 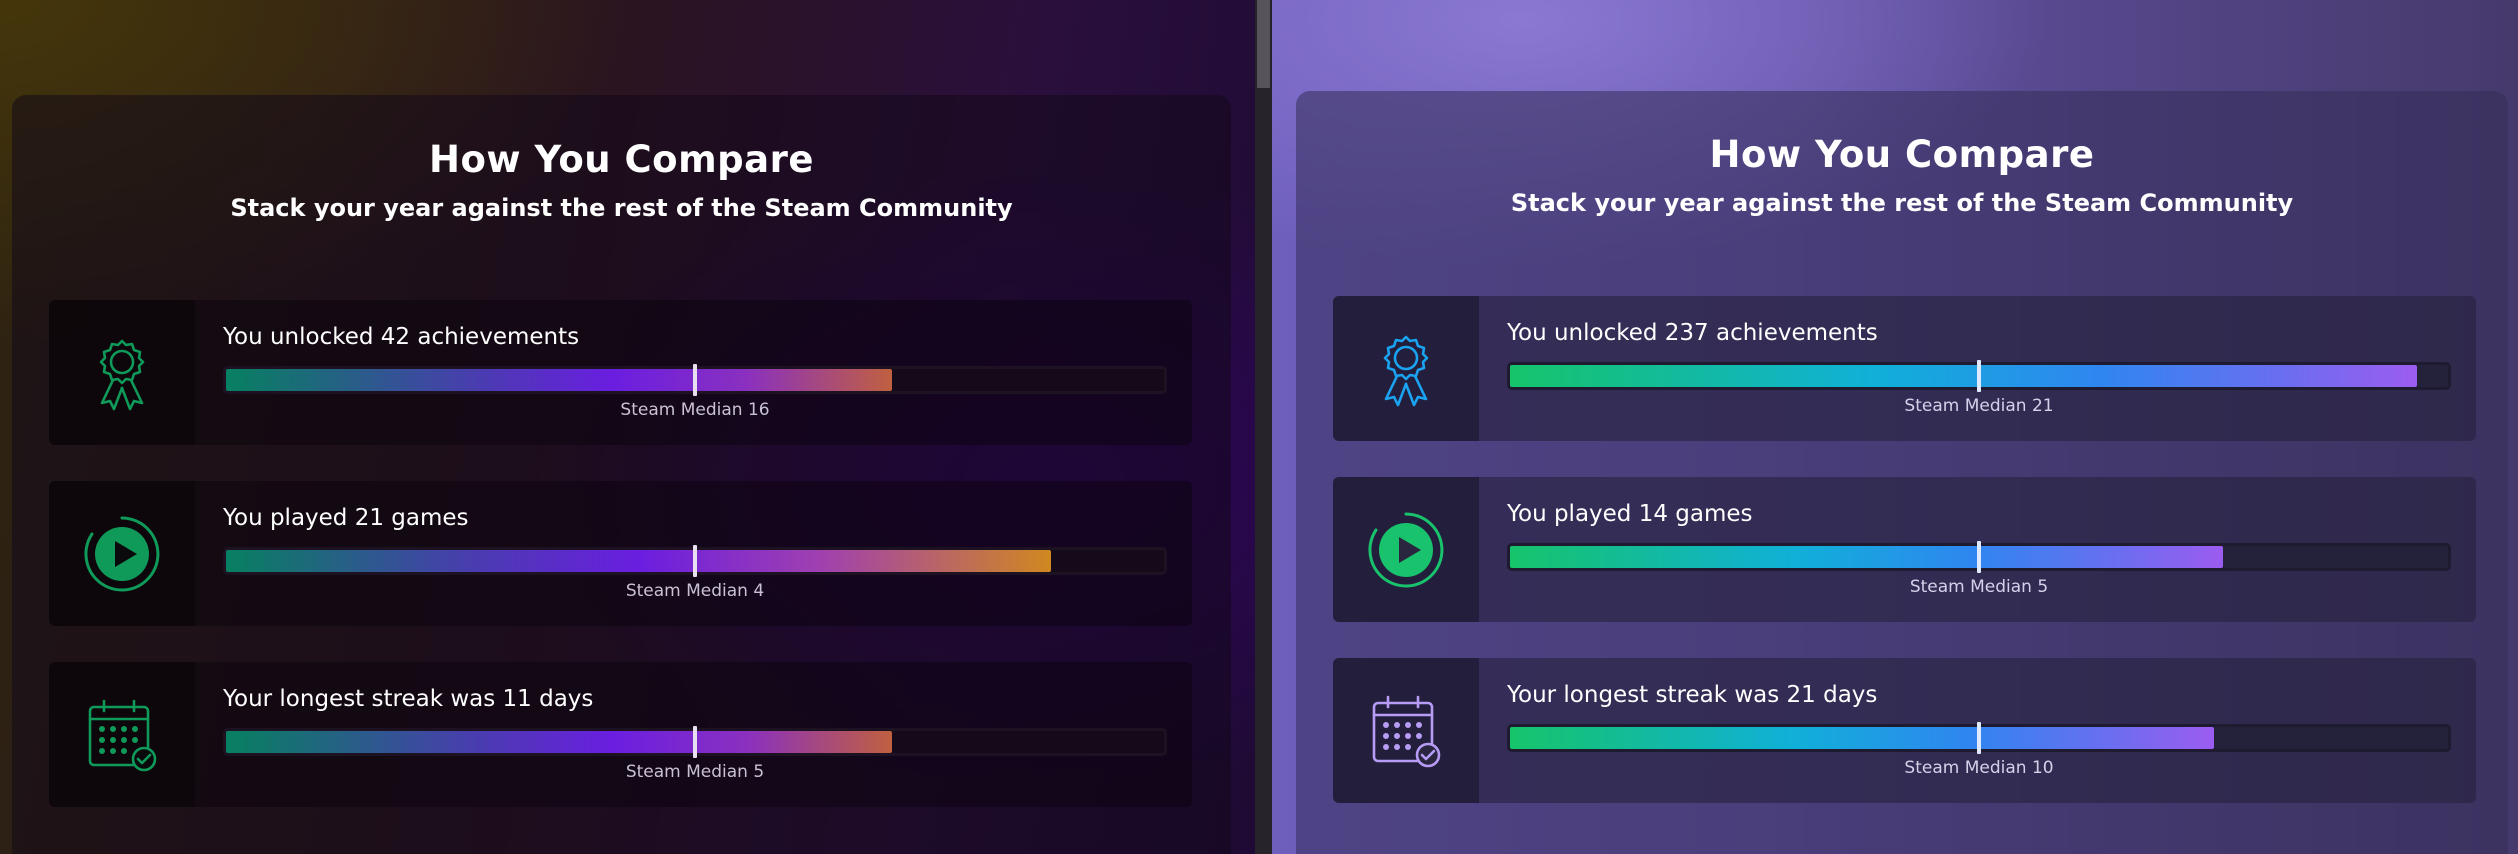 What do you see at coordinates (1979, 768) in the screenshot?
I see `median-label: Steam Median 10` at bounding box center [1979, 768].